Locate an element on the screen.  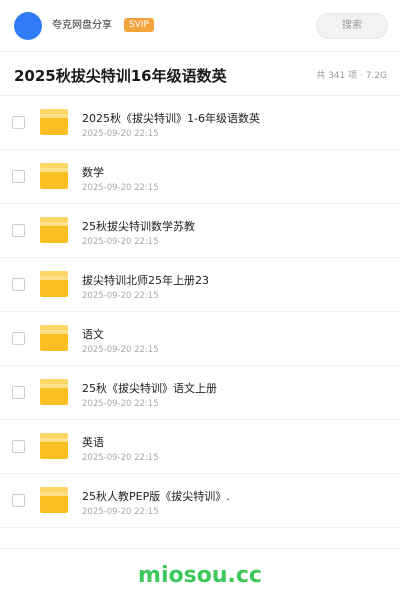
file-name: 拔尖特训北师25年上册23 is located at coordinates (145, 281).